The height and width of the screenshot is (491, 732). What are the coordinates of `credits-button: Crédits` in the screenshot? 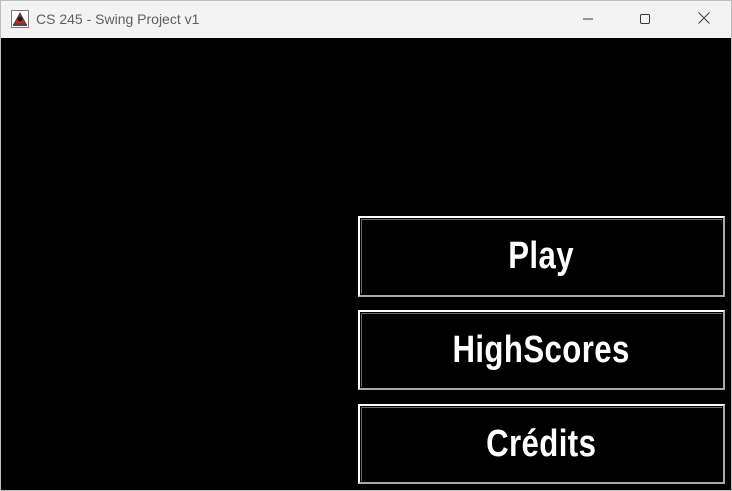 It's located at (541, 444).